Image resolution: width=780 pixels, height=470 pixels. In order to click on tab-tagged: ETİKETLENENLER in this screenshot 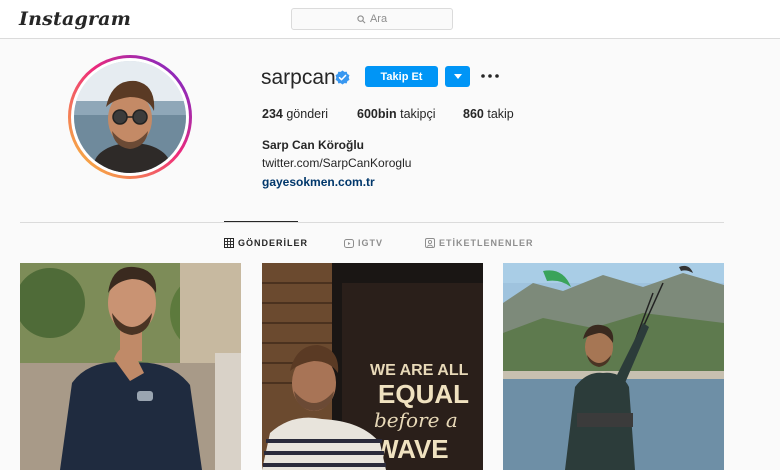, I will do `click(479, 243)`.